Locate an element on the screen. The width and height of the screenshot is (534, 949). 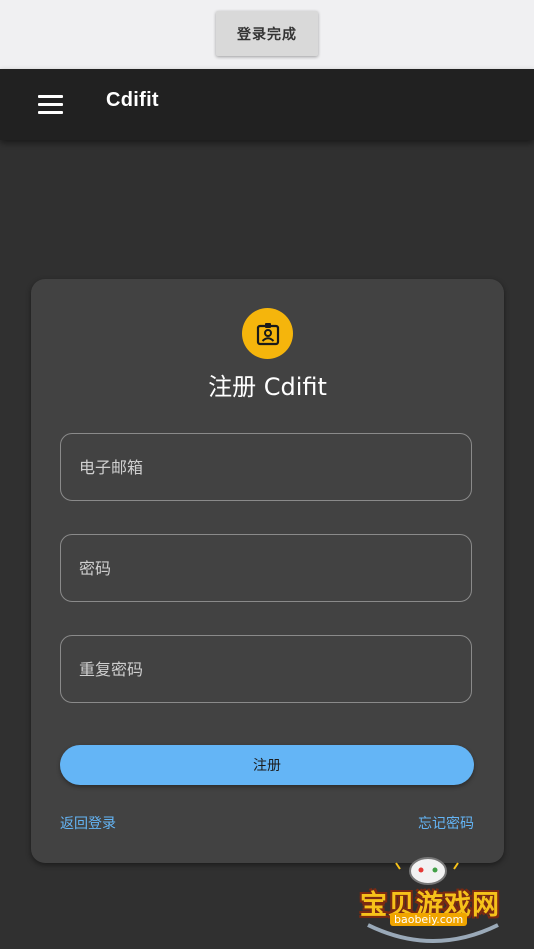
forgot-password-link: 忘记密码 is located at coordinates (446, 823).